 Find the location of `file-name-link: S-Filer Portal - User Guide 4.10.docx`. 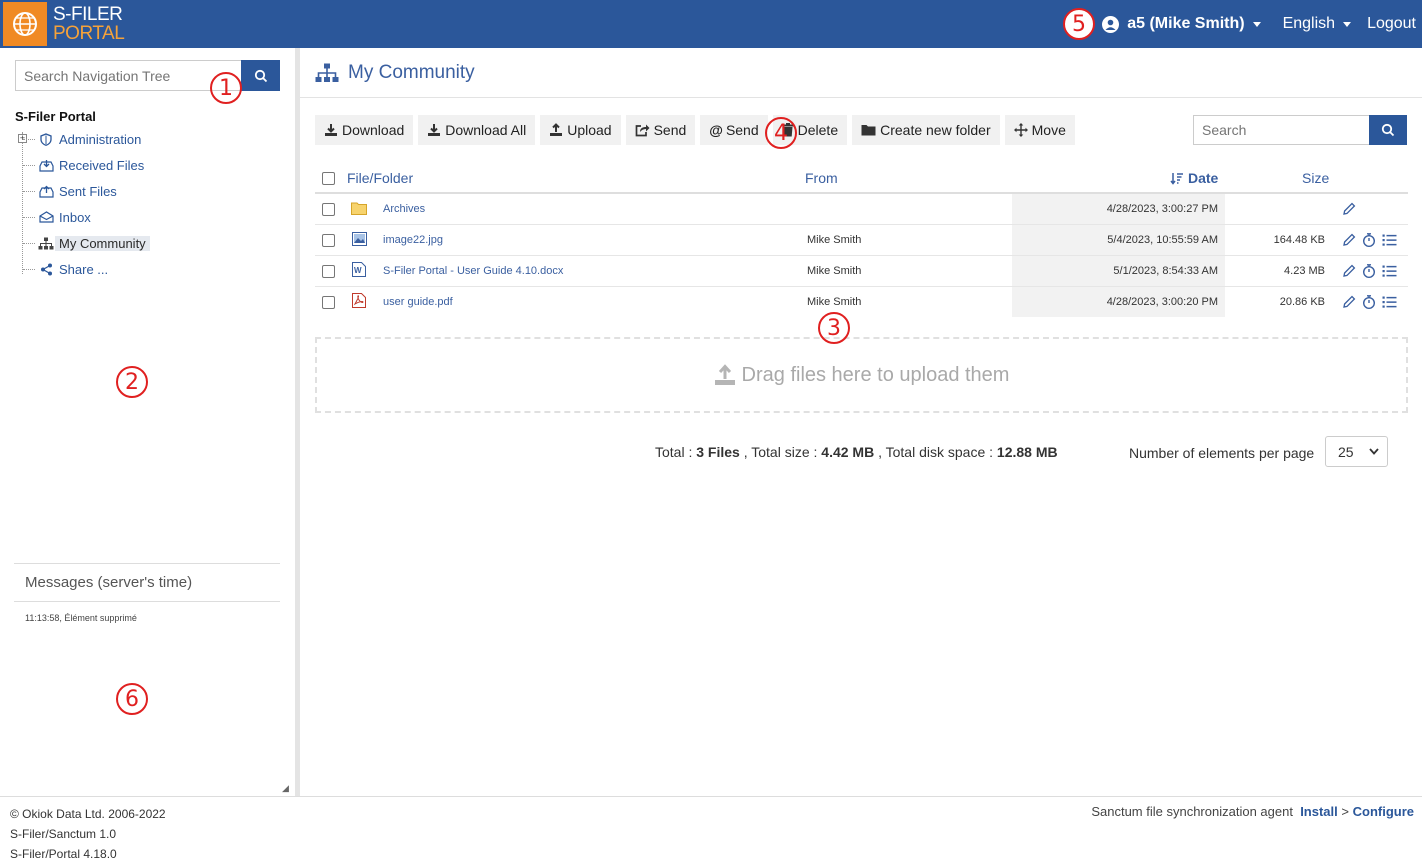

file-name-link: S-Filer Portal - User Guide 4.10.docx is located at coordinates (473, 271).